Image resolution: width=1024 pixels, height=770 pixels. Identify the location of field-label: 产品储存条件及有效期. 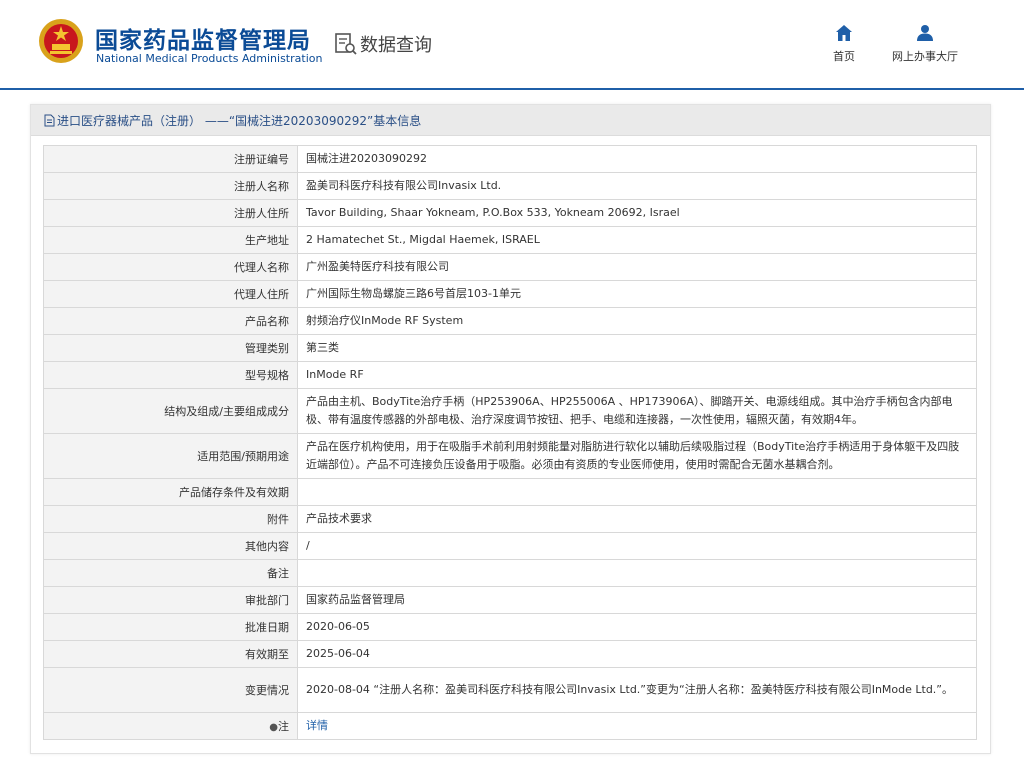
(170, 492).